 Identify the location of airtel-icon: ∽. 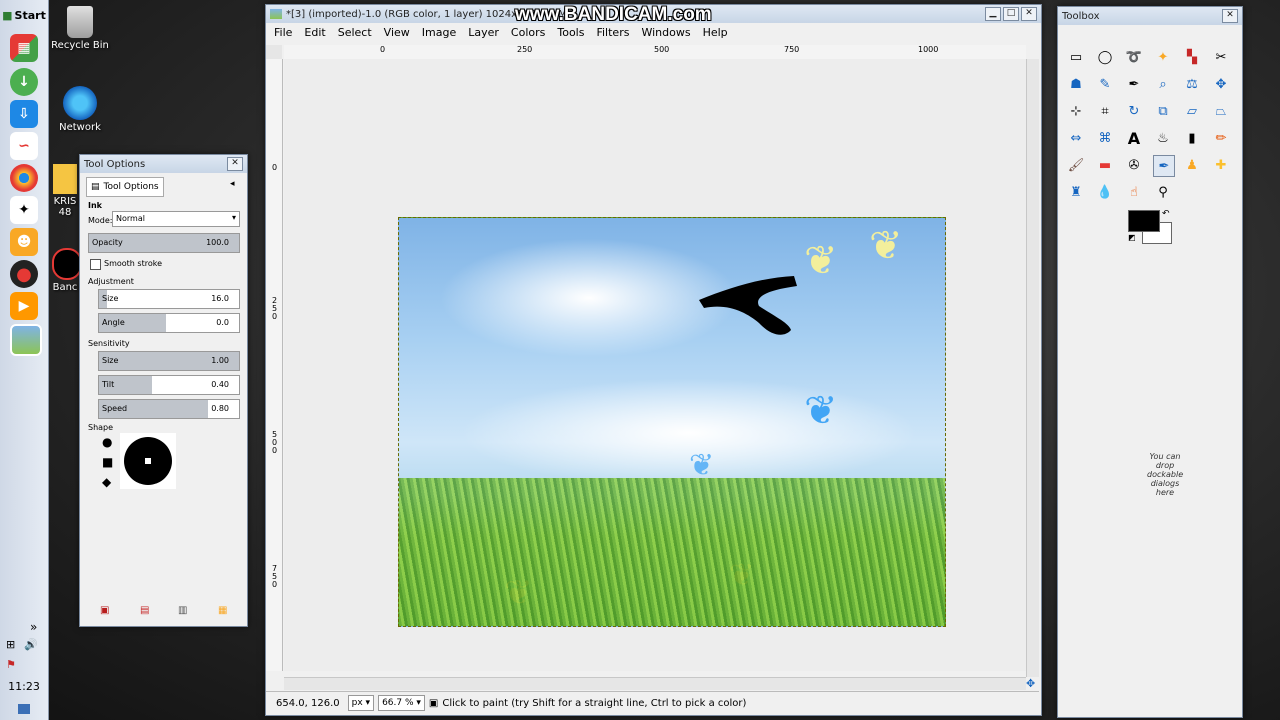
(24, 146).